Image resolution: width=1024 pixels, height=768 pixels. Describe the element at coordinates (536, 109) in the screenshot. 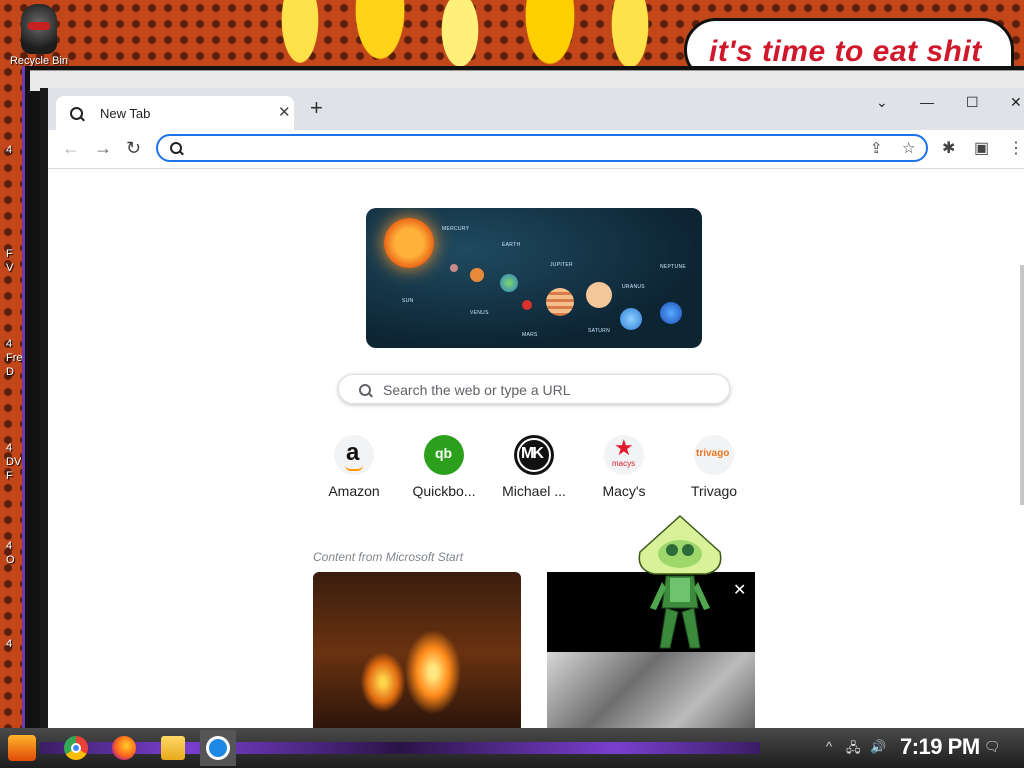

I see `tab-strip: New Tab ✕ + ⌄ — ☐ ✕` at that location.